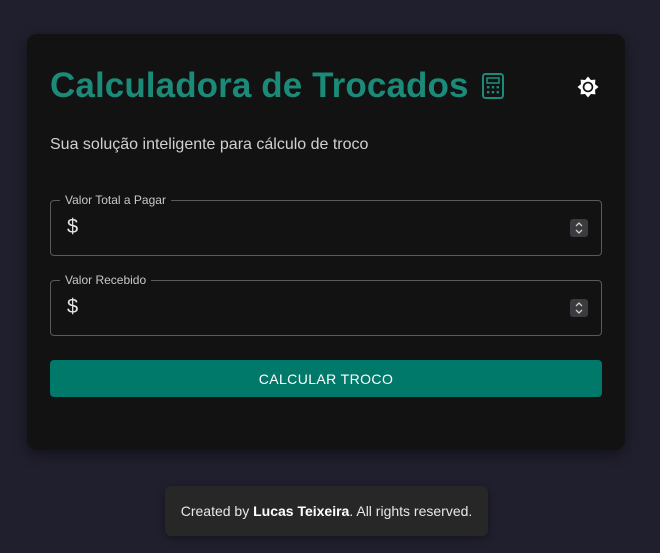 This screenshot has height=553, width=660. I want to click on total-amount-input, so click(324, 229).